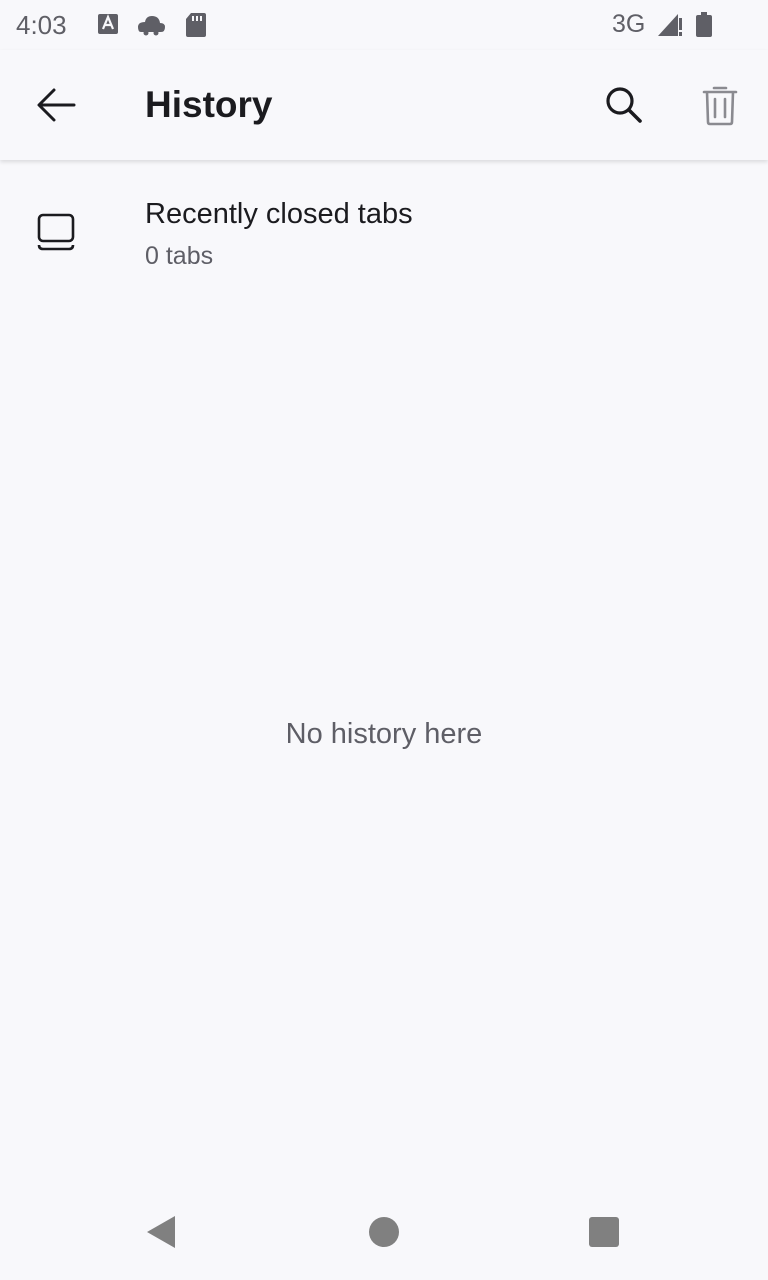 This screenshot has width=768, height=1280. I want to click on system-nav-bar, so click(384, 1232).